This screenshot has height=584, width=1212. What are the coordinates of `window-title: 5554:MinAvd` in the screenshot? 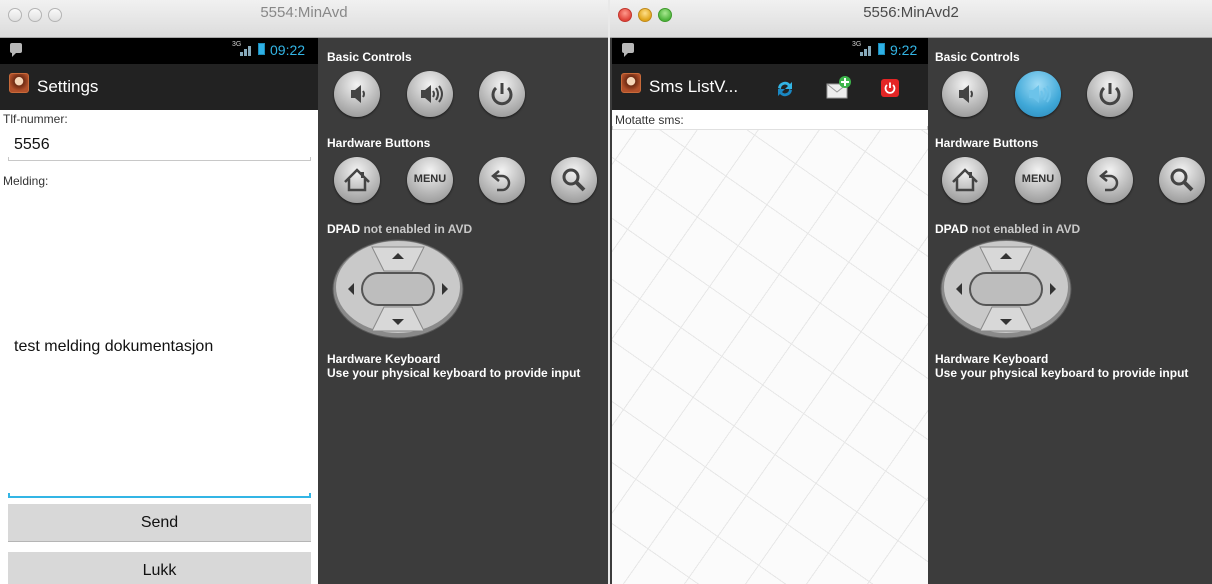 It's located at (304, 12).